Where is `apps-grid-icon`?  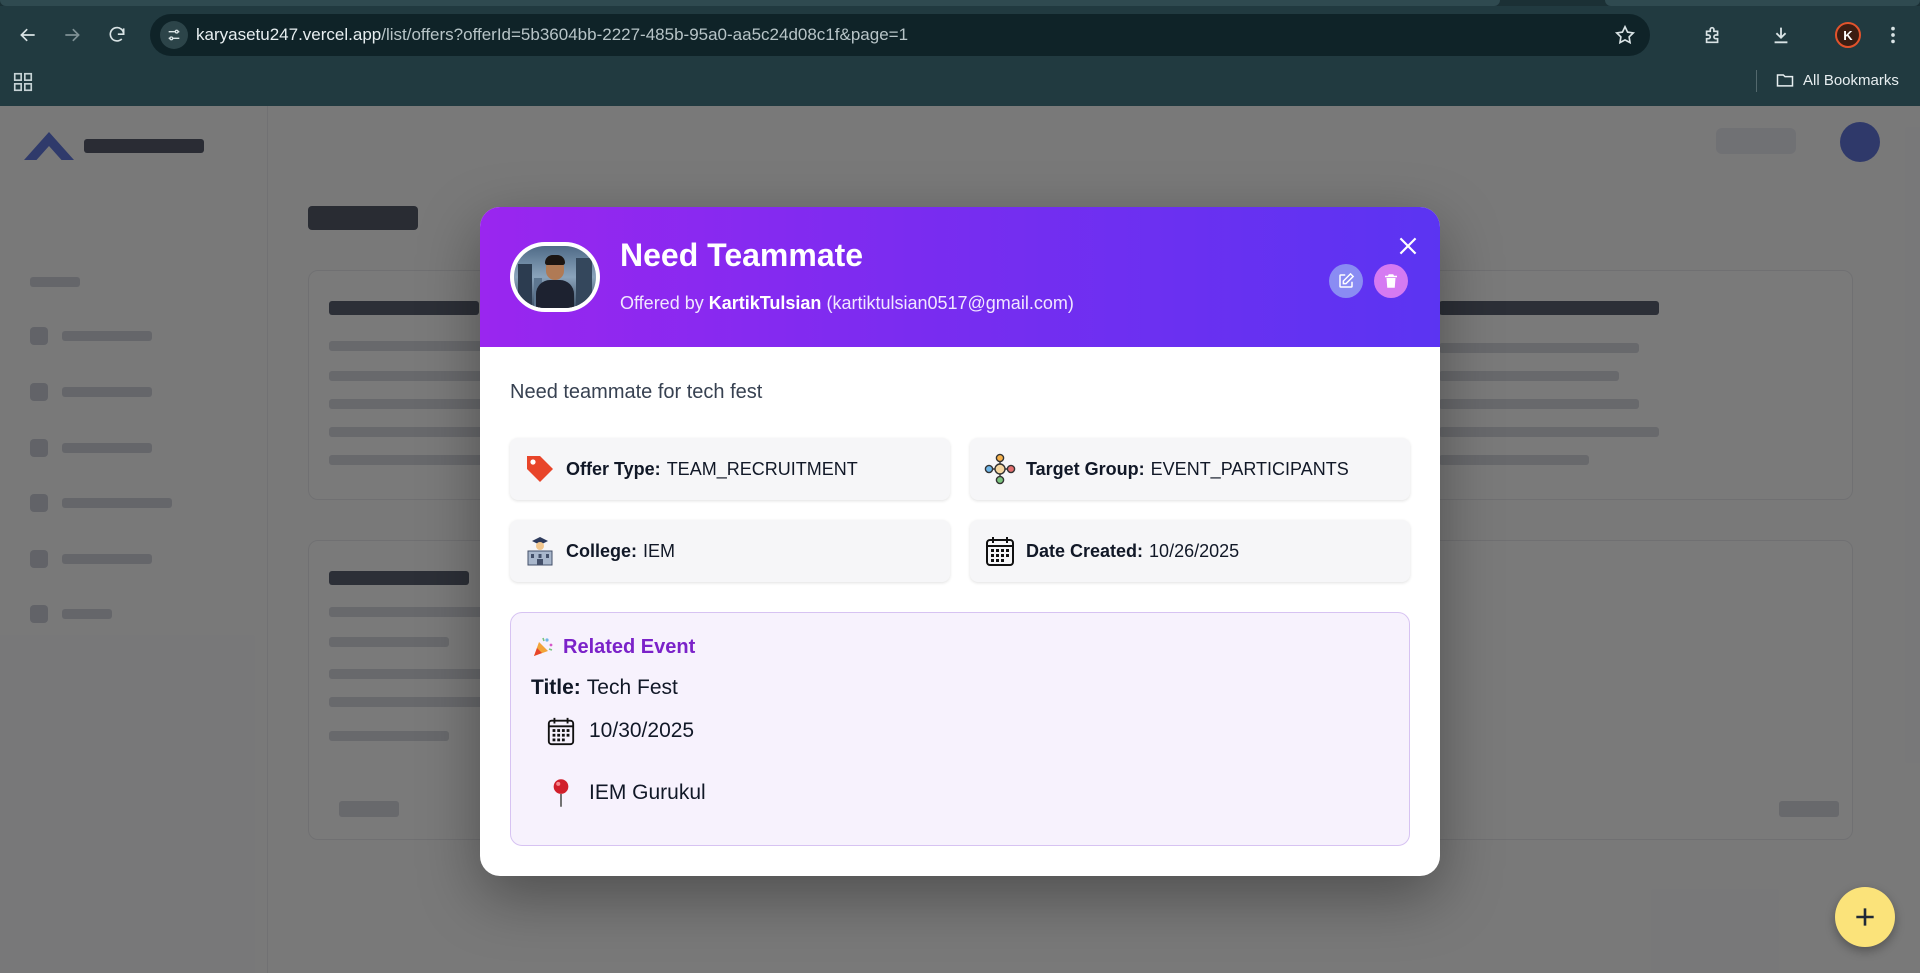
apps-grid-icon is located at coordinates (23, 82).